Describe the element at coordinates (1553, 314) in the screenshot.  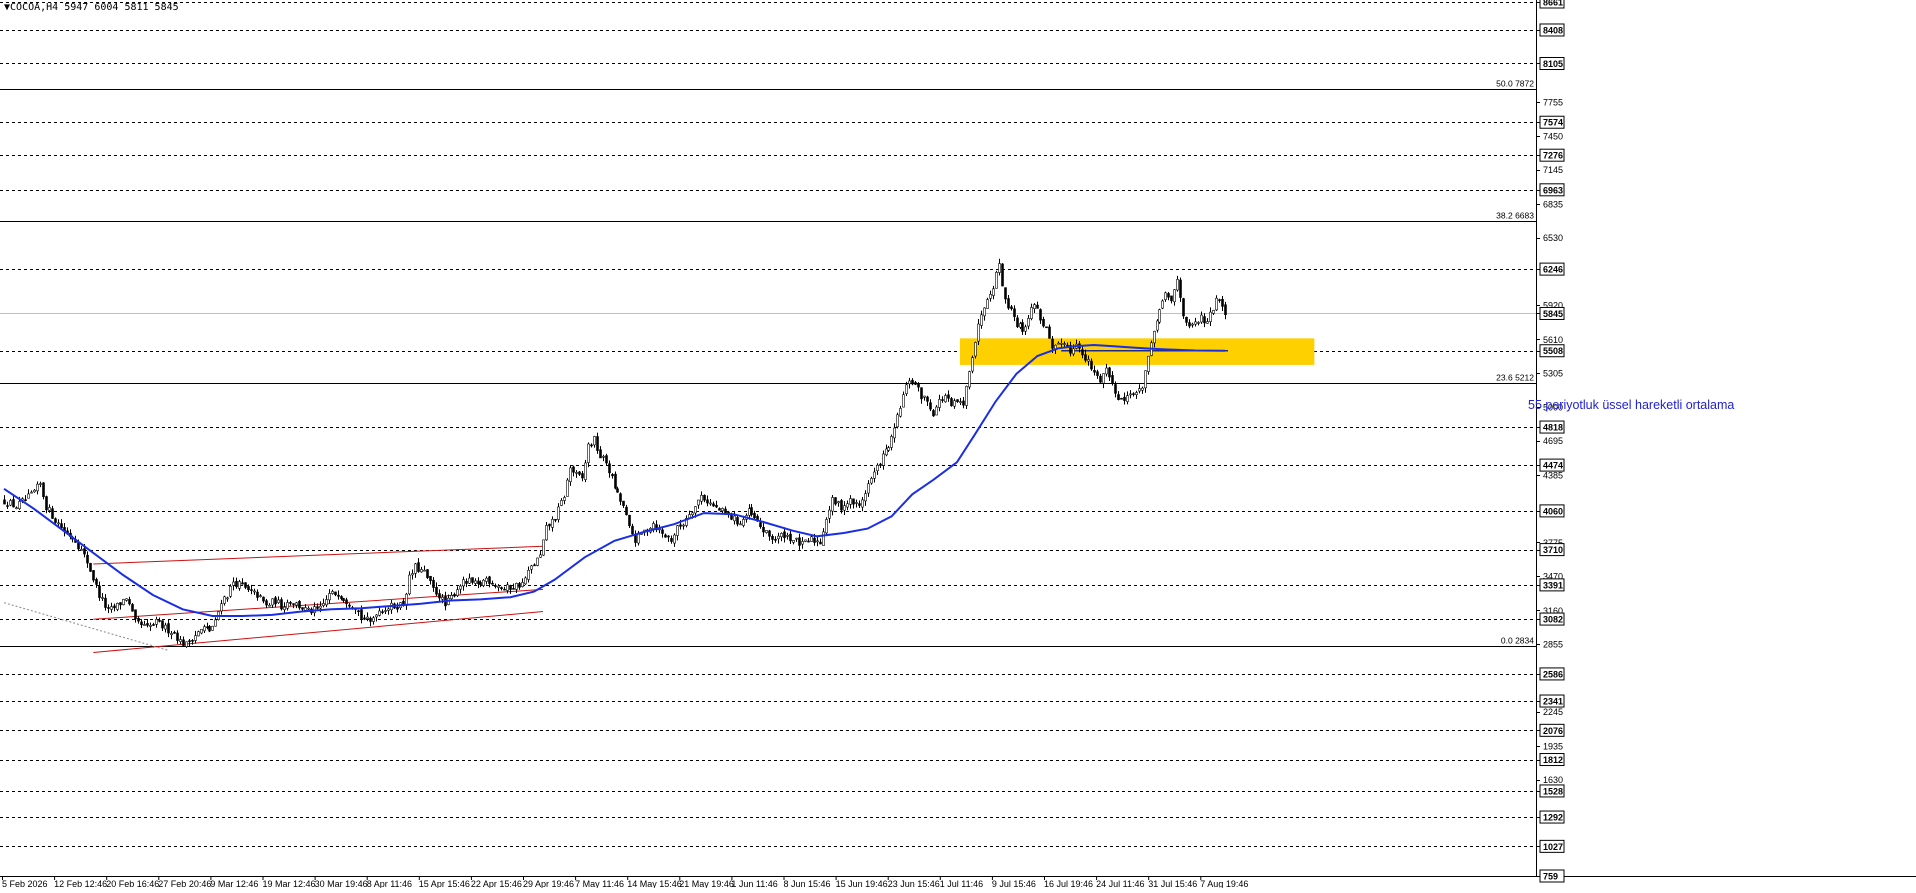
I see `price-label: 5845` at that location.